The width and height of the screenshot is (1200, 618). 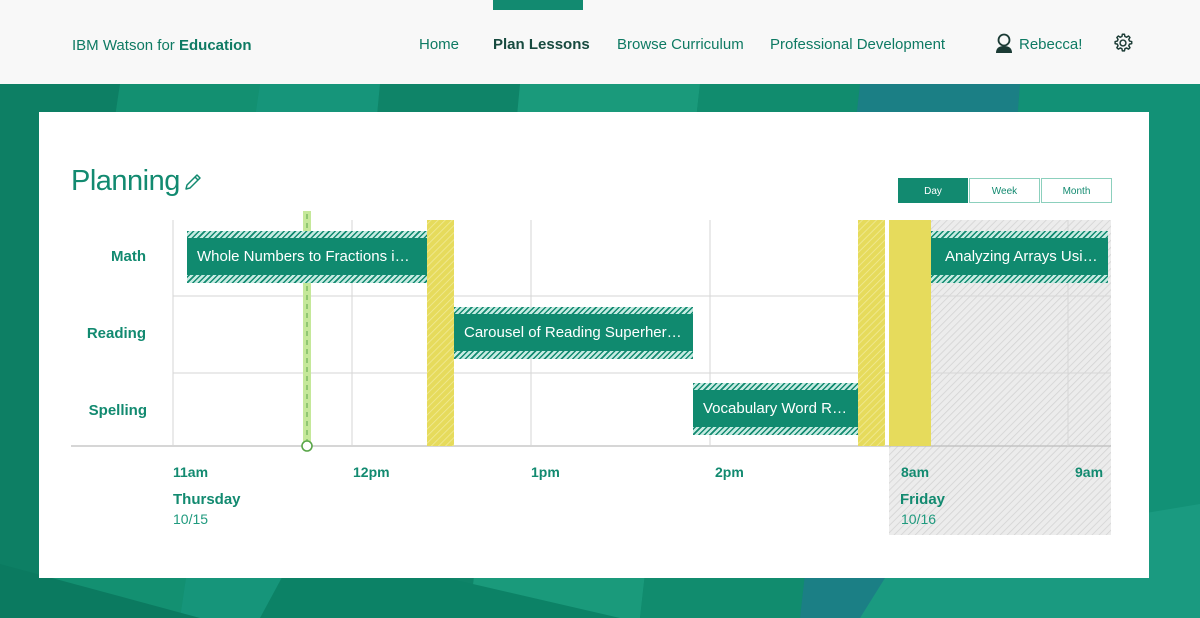 What do you see at coordinates (729, 472) in the screenshot?
I see `time-label: 2pm` at bounding box center [729, 472].